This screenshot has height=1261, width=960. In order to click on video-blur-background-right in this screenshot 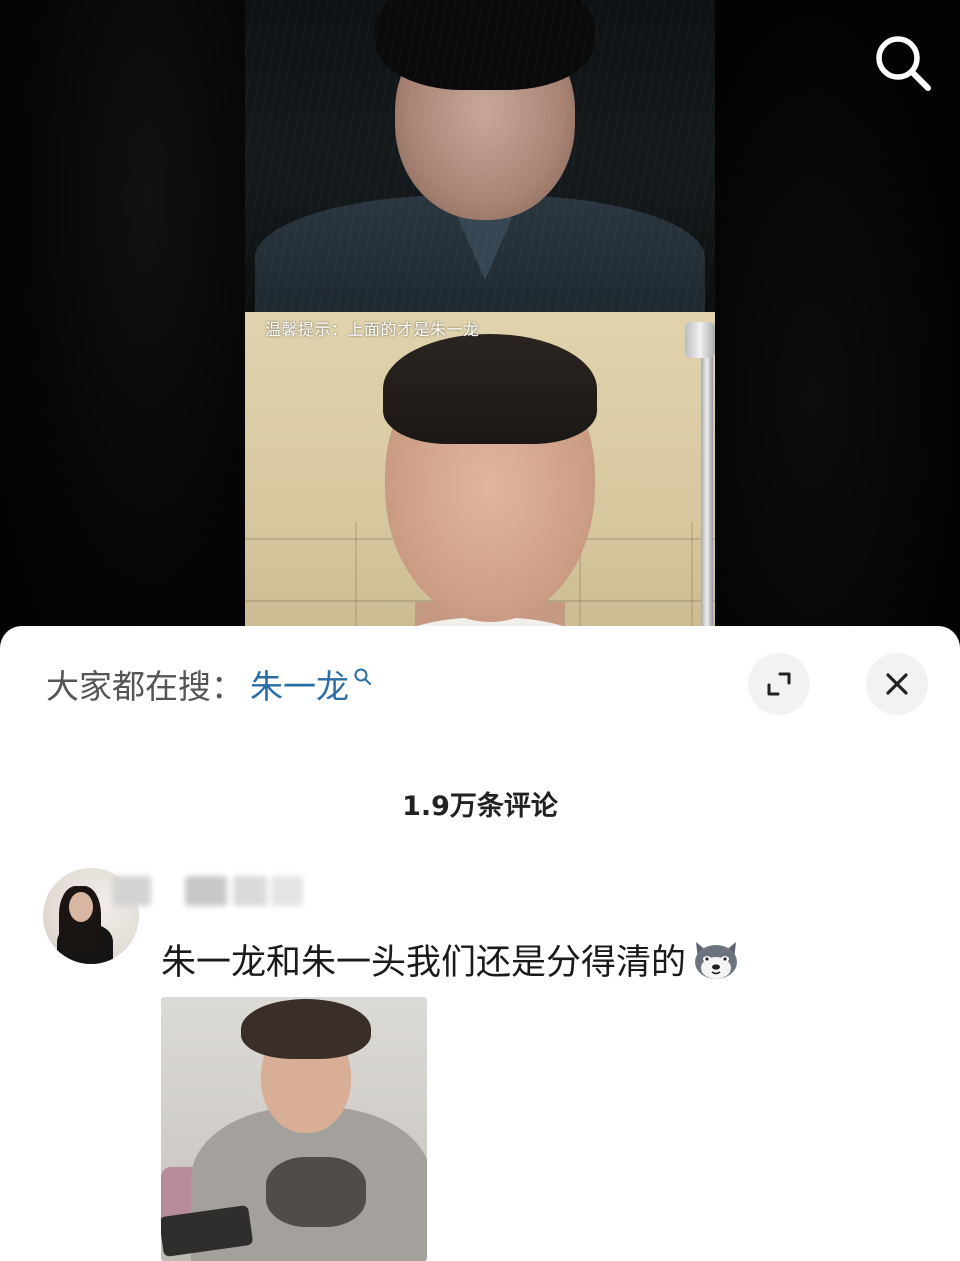, I will do `click(837, 330)`.